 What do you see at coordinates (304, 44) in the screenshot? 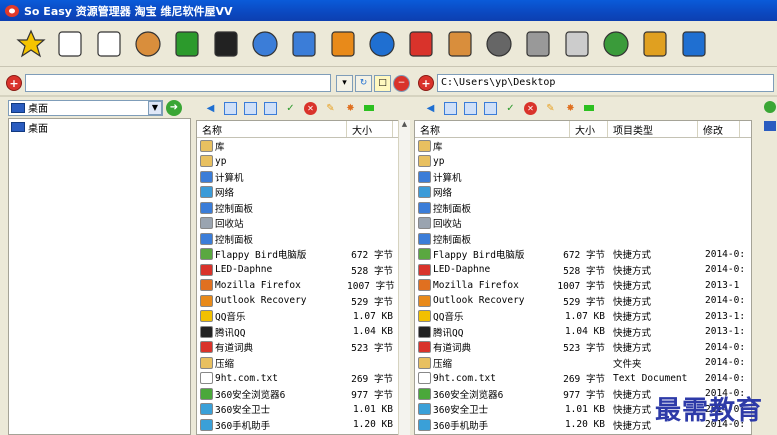
I see `users-button` at bounding box center [304, 44].